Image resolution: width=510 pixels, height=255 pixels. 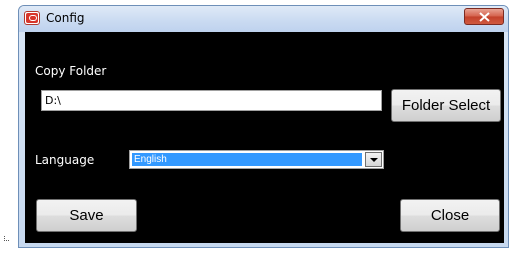 What do you see at coordinates (247, 159) in the screenshot?
I see `language-selected-value: English` at bounding box center [247, 159].